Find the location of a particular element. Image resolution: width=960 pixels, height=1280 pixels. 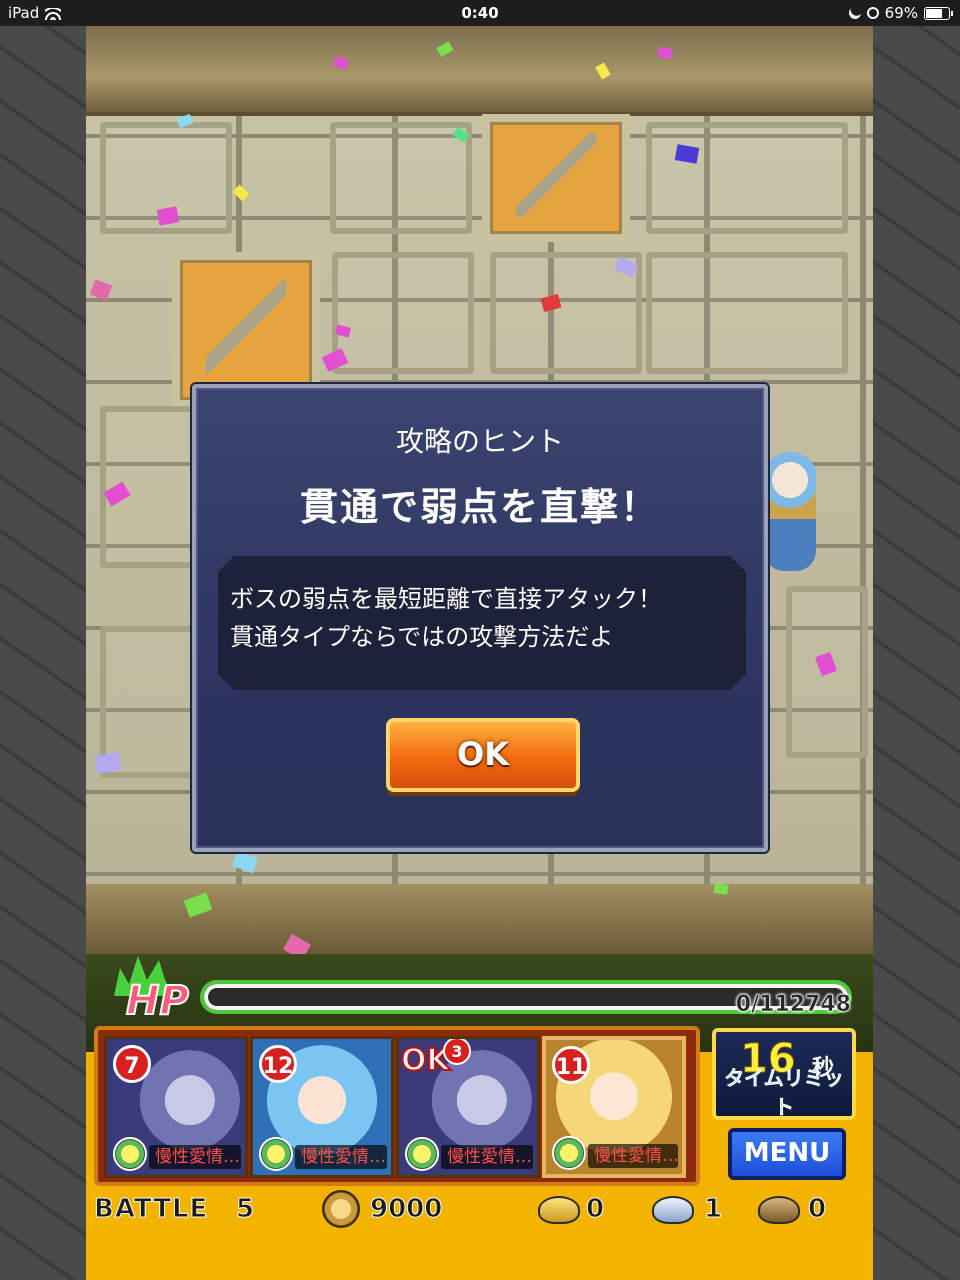

battle-label: BATTLE is located at coordinates (151, 1209).